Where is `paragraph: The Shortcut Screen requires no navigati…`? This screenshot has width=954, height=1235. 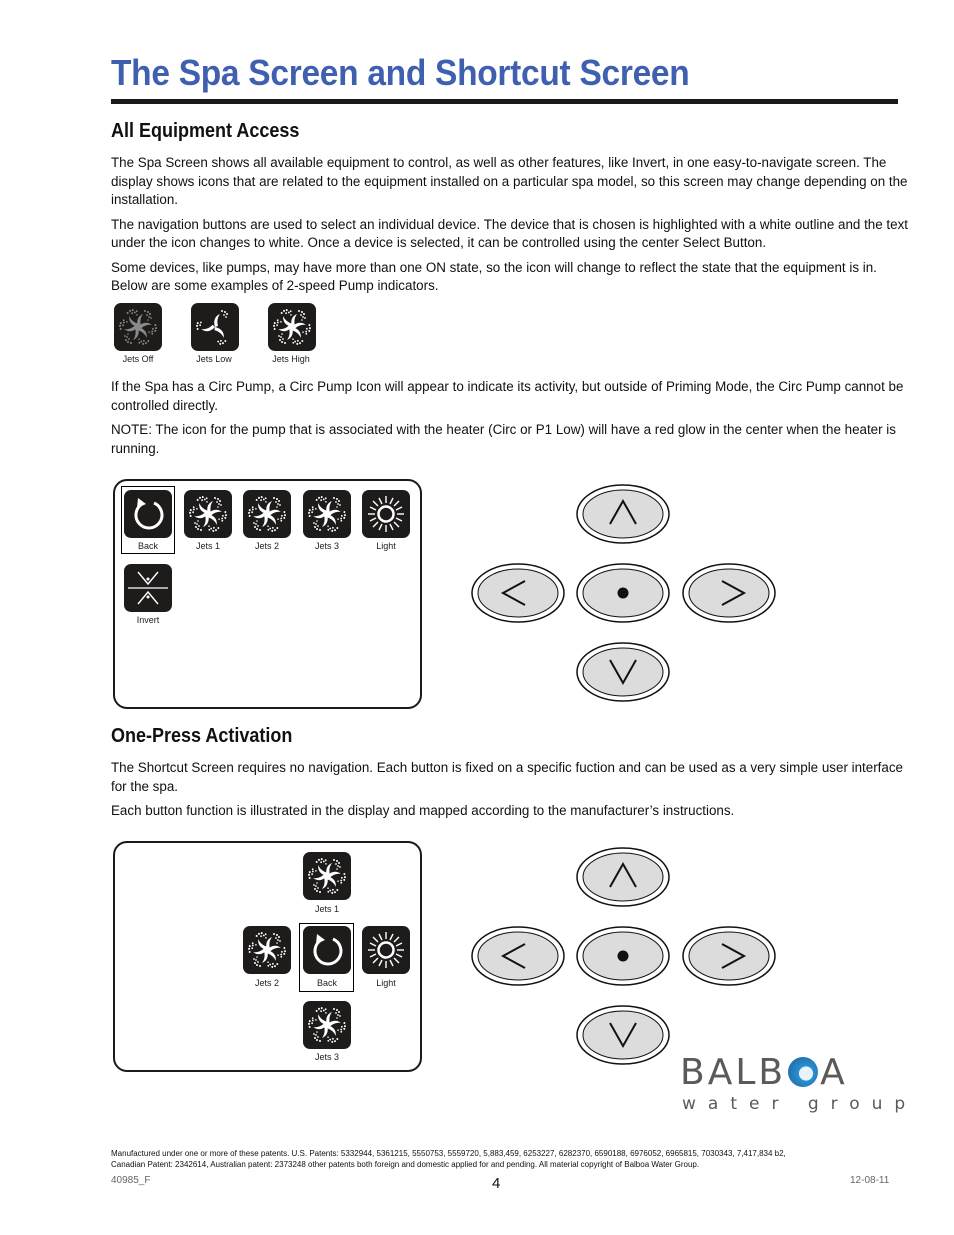 paragraph: The Shortcut Screen requires no navigati… is located at coordinates (507, 777).